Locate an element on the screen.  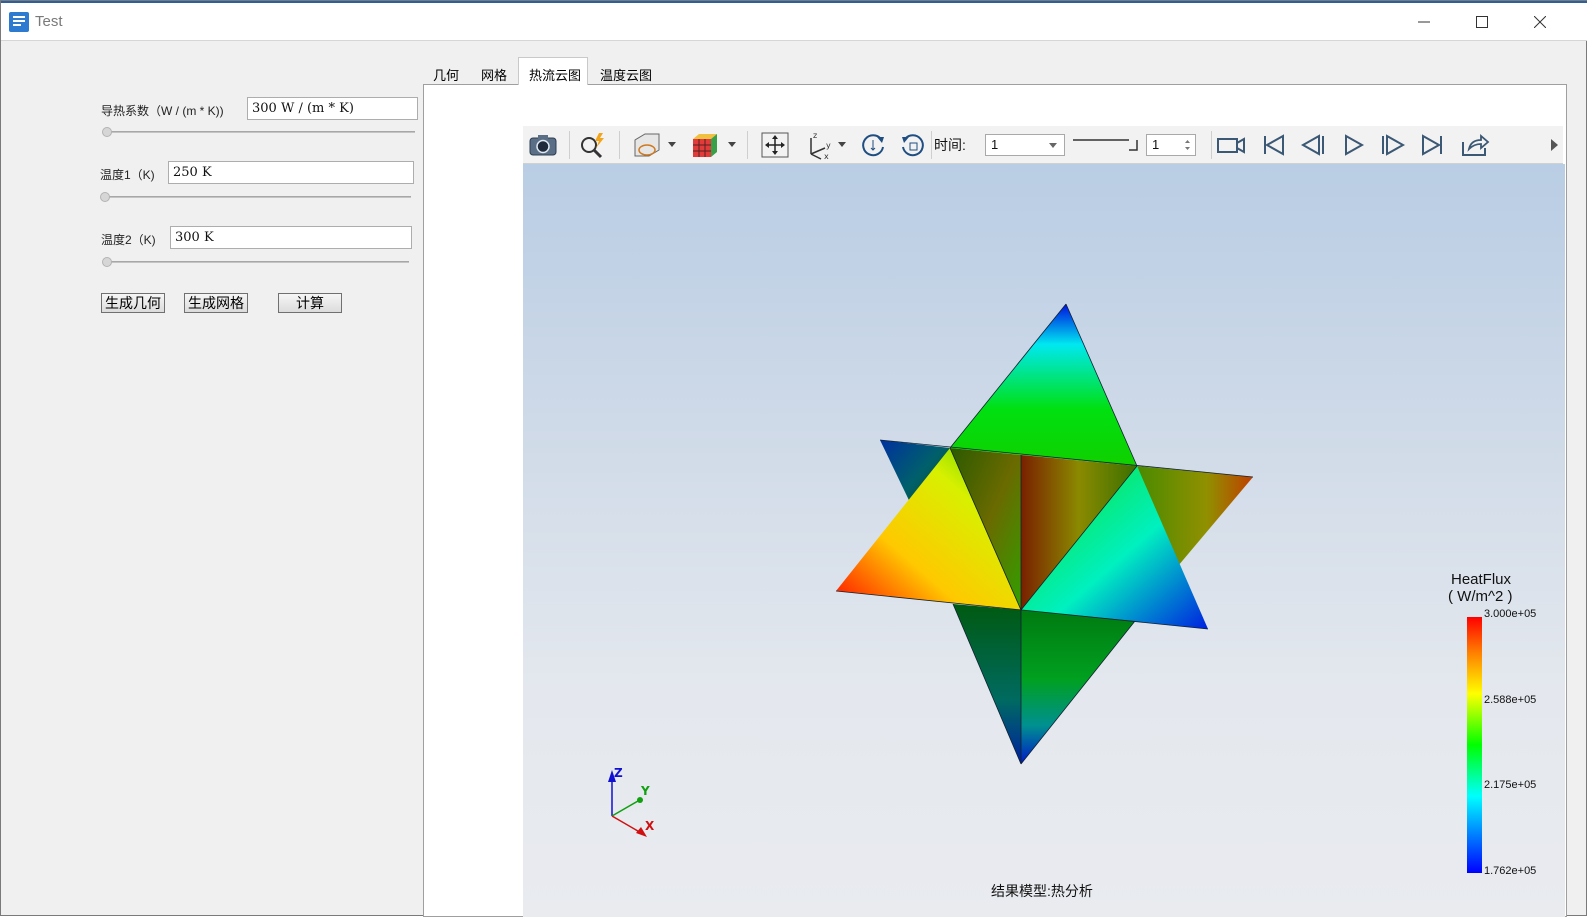
skip-last-icon is located at coordinates (1433, 145).